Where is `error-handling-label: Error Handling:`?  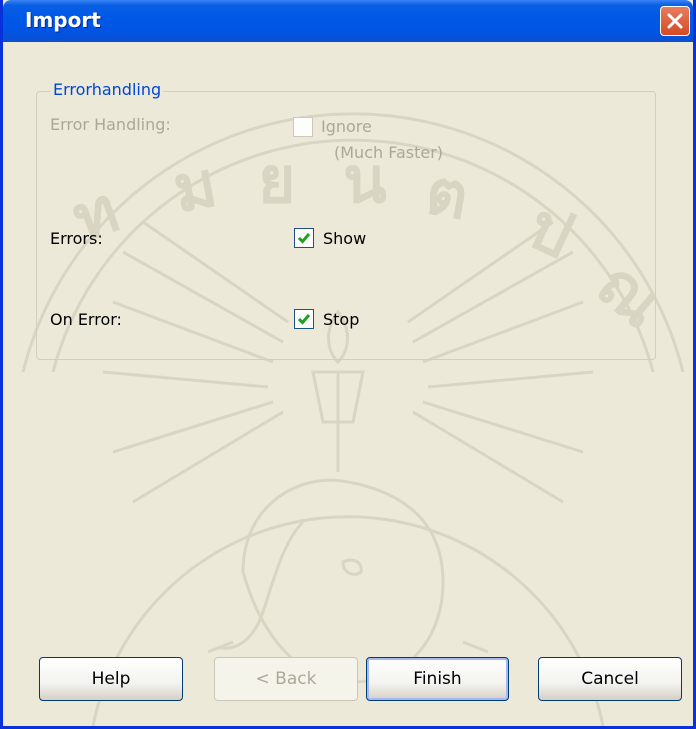
error-handling-label: Error Handling: is located at coordinates (110, 124).